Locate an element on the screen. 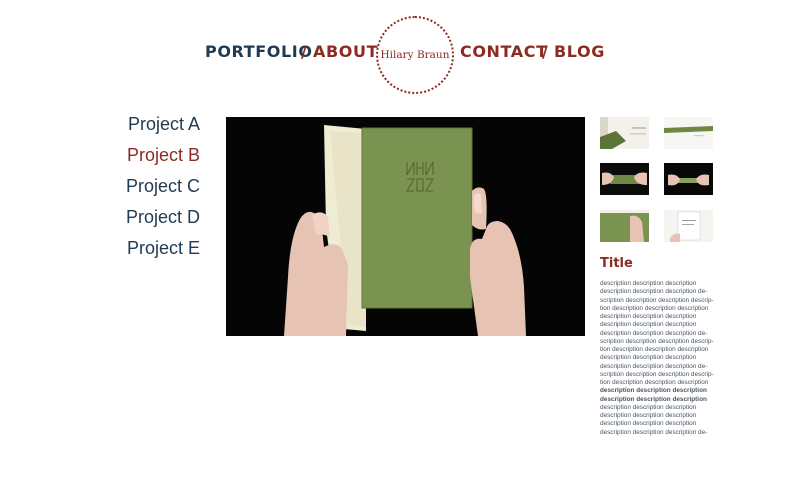 The width and height of the screenshot is (800, 500). project-title: Title is located at coordinates (616, 263).